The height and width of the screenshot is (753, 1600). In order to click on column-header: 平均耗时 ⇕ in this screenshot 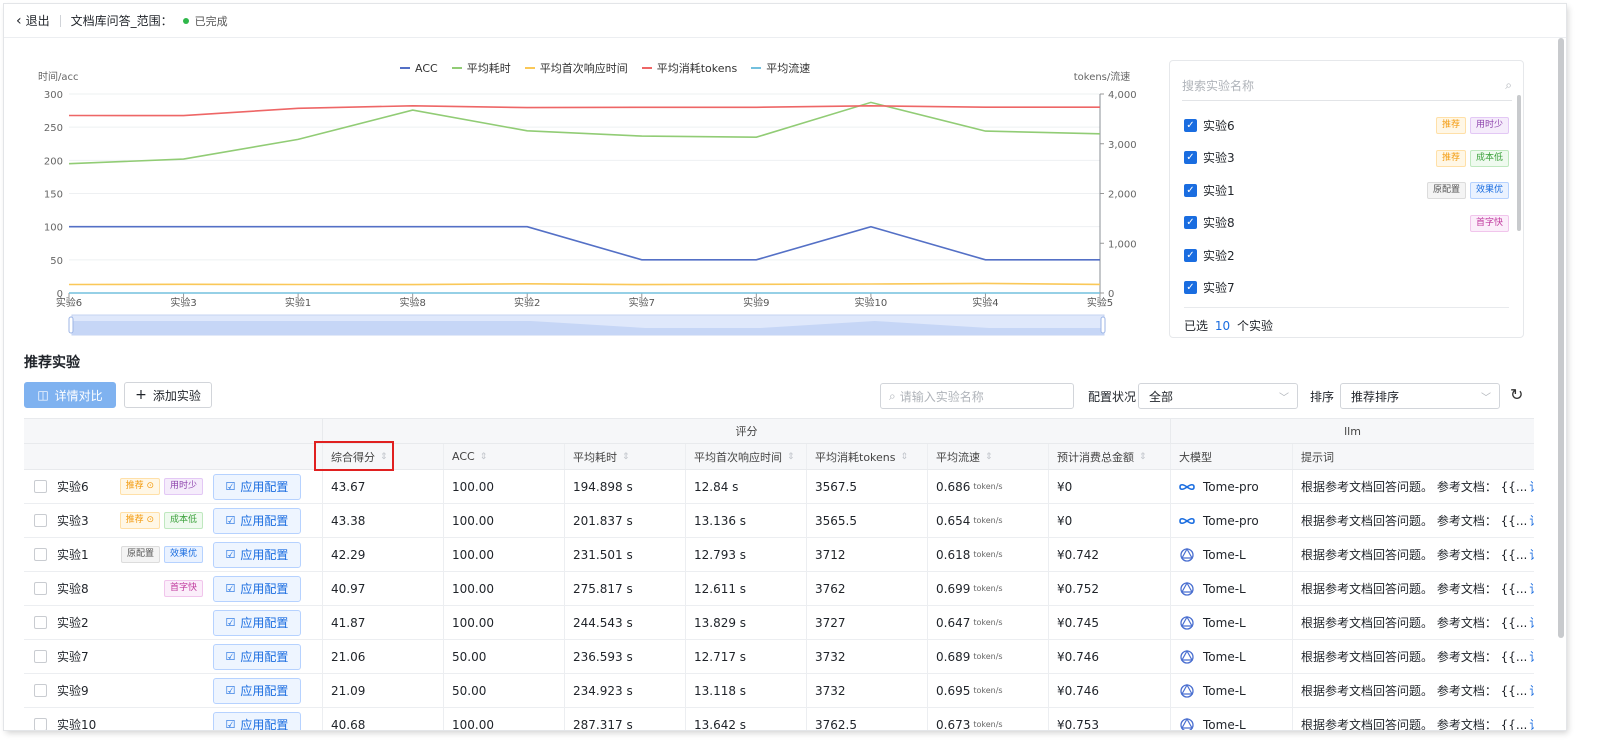, I will do `click(624, 456)`.